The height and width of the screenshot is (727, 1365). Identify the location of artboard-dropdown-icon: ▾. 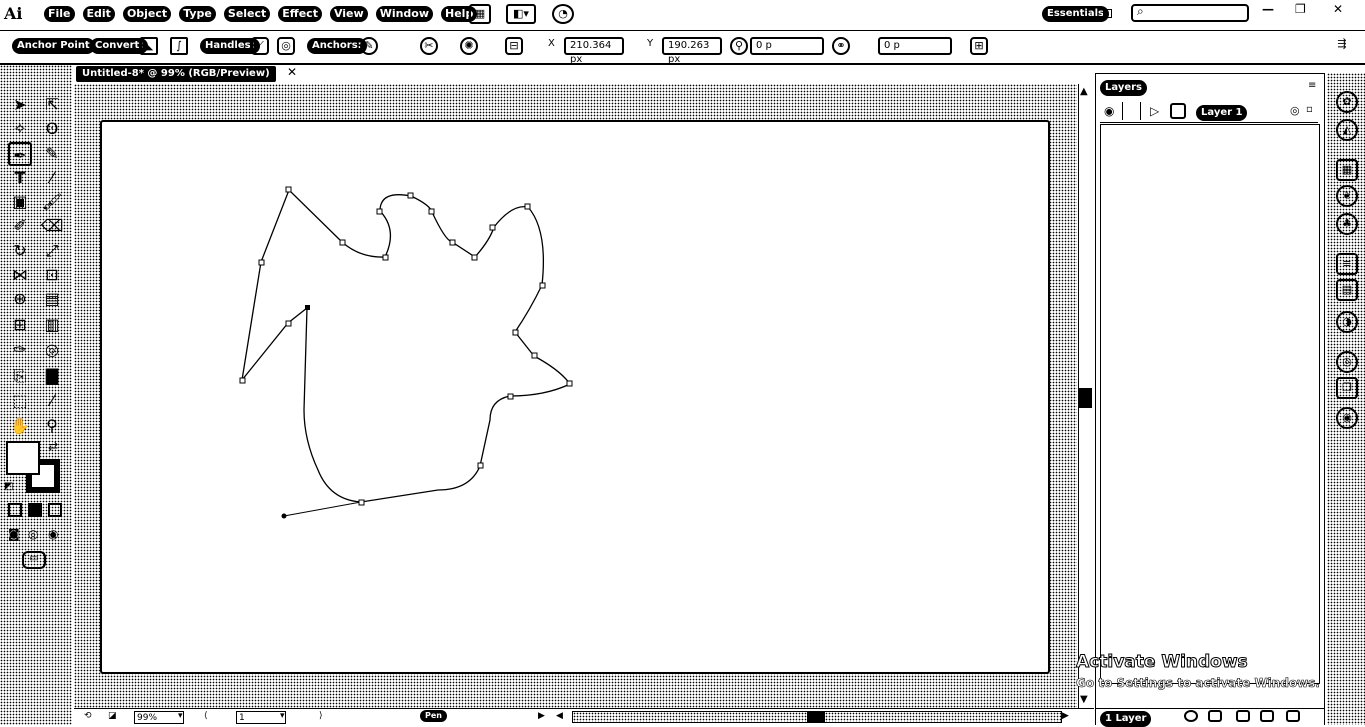
(282, 716).